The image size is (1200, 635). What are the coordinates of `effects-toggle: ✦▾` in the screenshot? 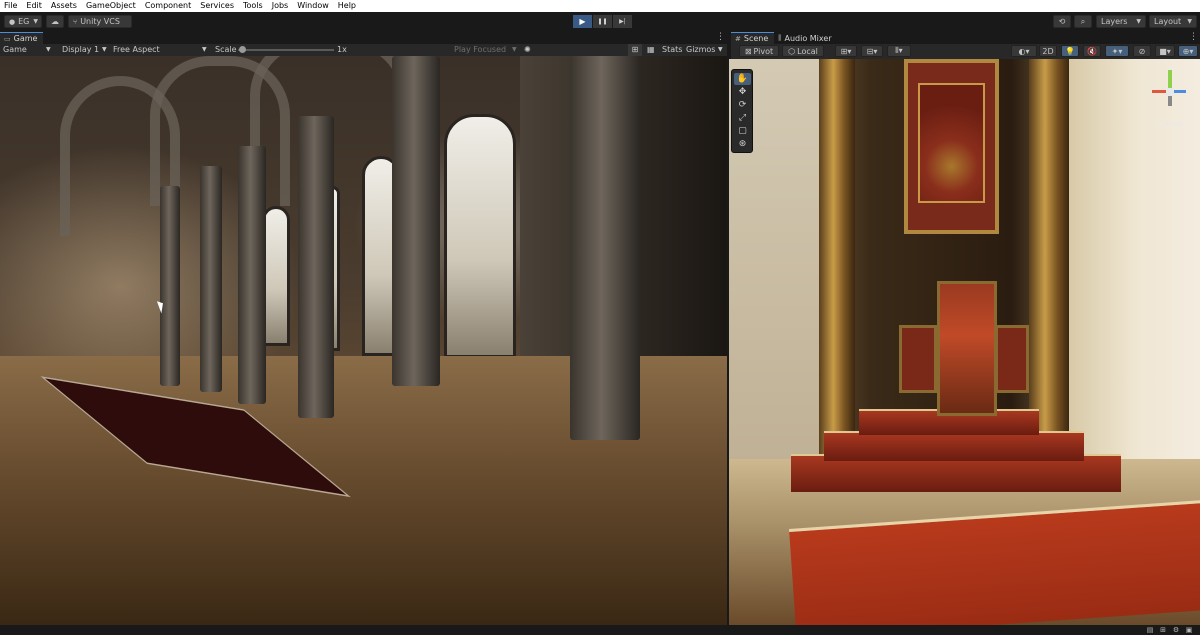 It's located at (1117, 51).